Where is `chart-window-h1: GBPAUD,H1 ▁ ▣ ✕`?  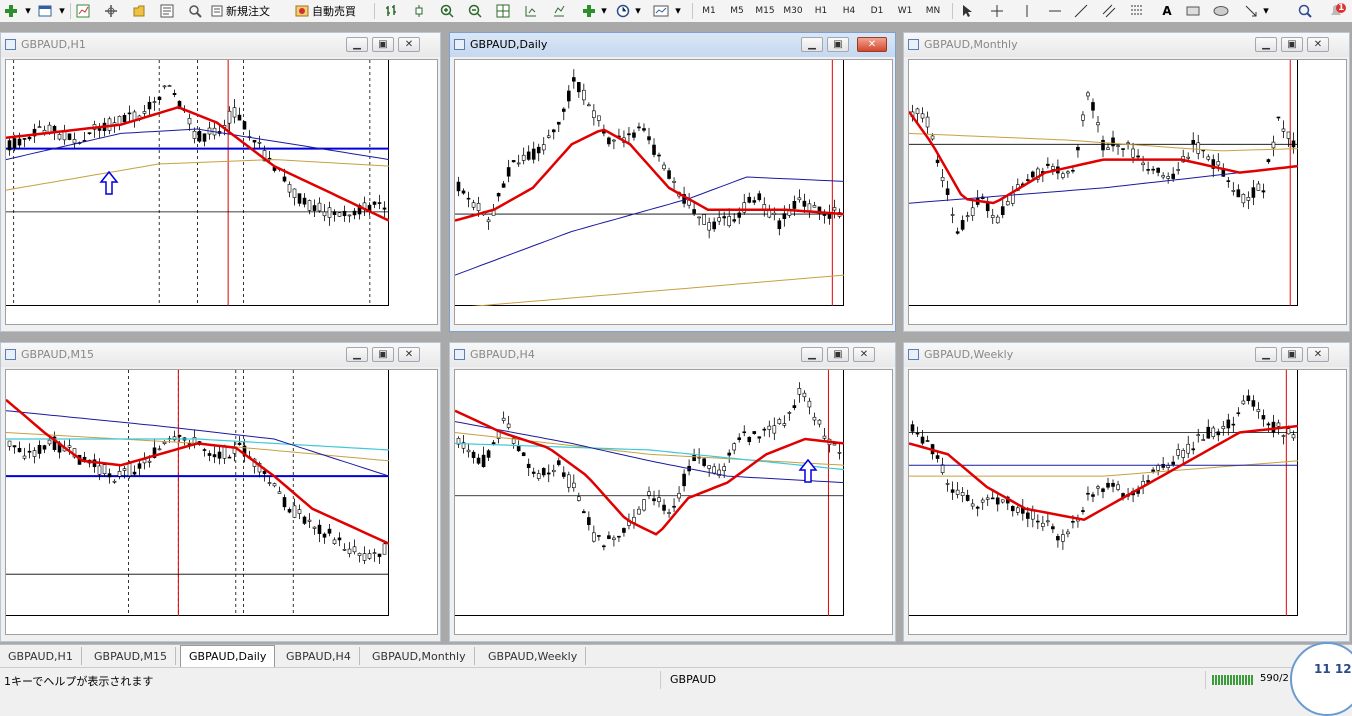
chart-window-h1: GBPAUD,H1 ▁ ▣ ✕ is located at coordinates (220, 182).